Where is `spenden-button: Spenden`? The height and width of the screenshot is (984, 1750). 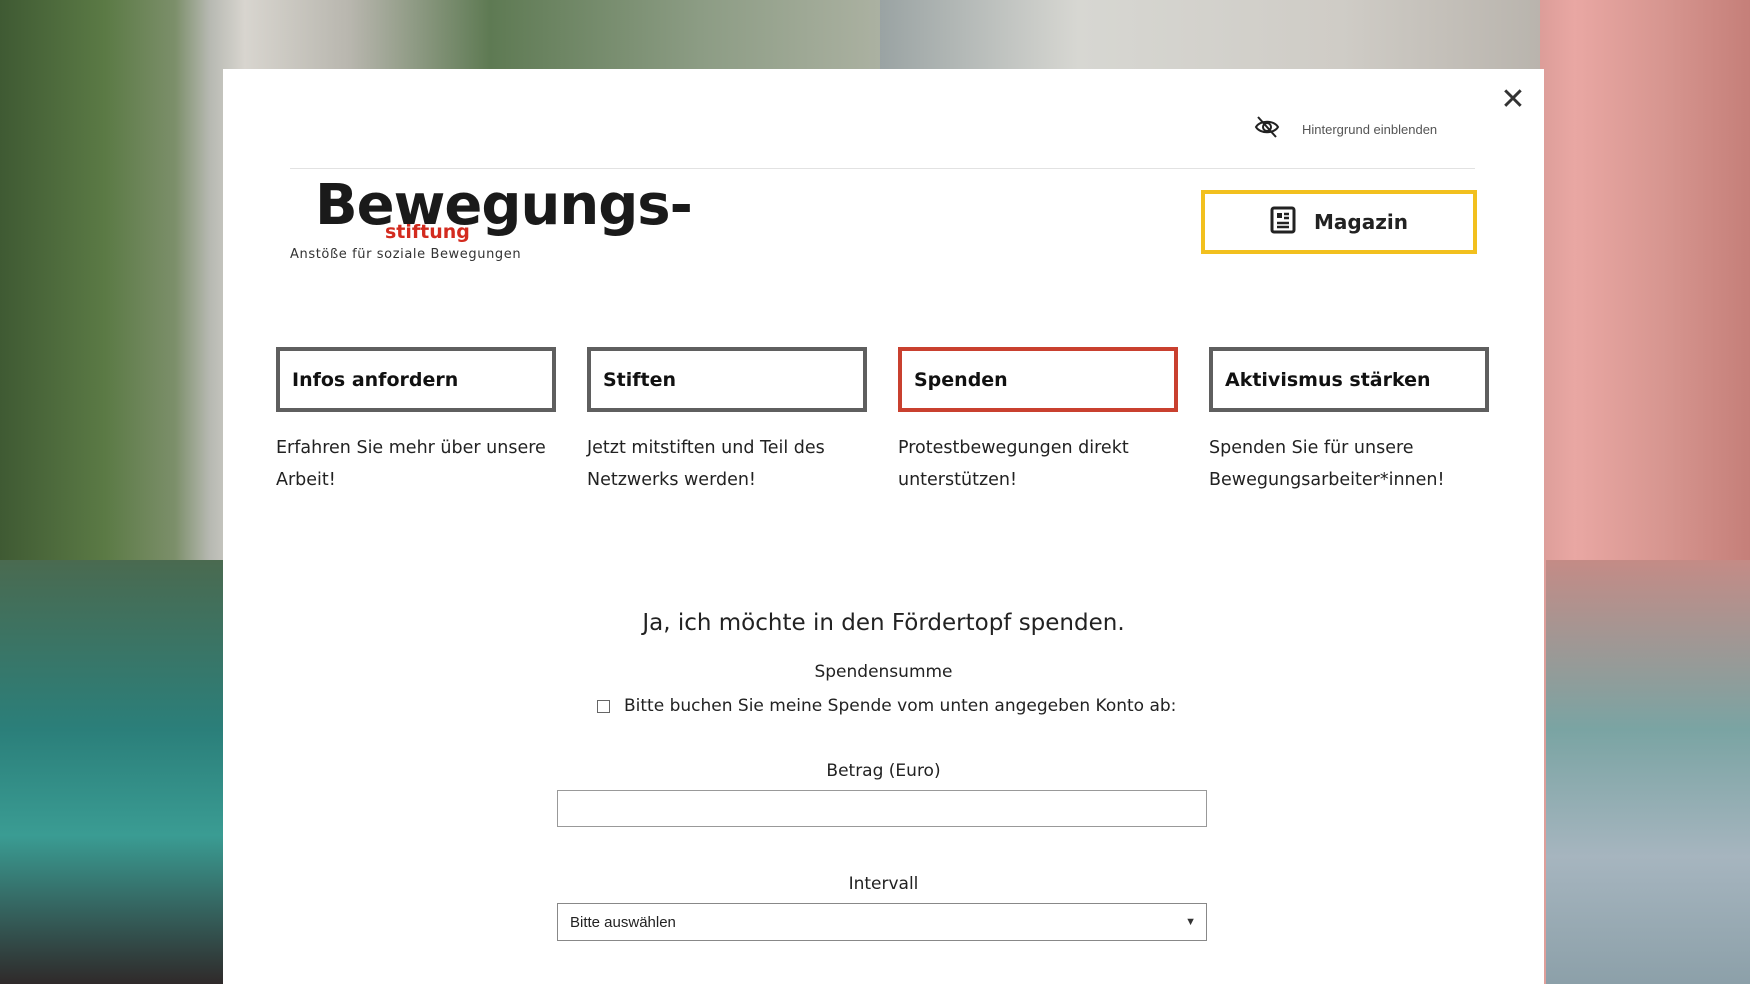 spenden-button: Spenden is located at coordinates (1038, 379).